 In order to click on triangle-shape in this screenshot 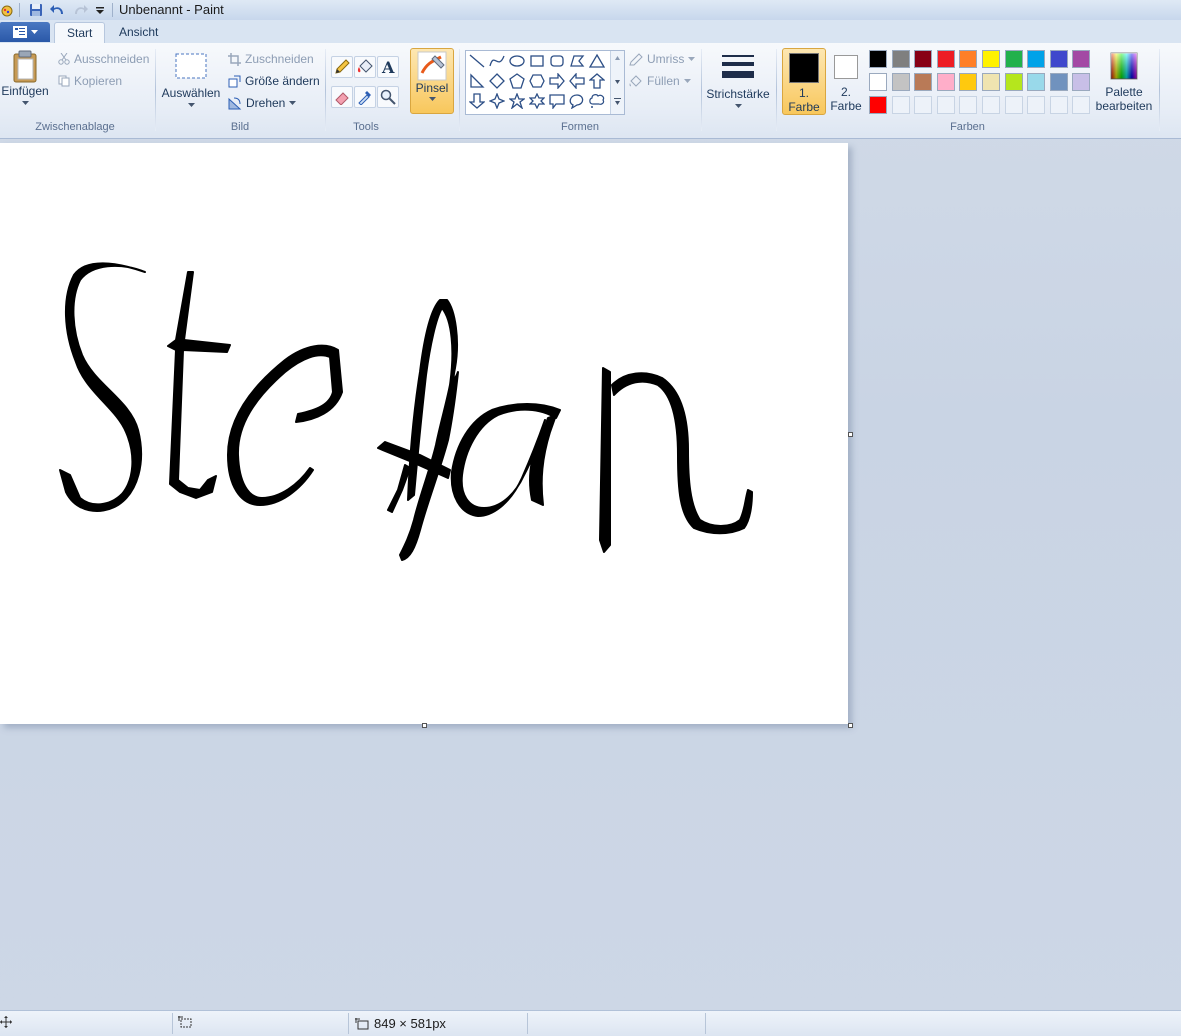, I will do `click(597, 61)`.